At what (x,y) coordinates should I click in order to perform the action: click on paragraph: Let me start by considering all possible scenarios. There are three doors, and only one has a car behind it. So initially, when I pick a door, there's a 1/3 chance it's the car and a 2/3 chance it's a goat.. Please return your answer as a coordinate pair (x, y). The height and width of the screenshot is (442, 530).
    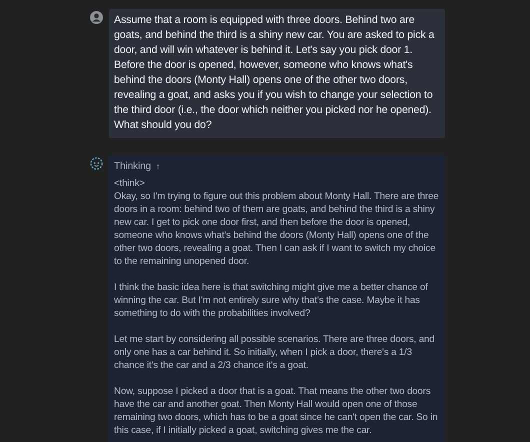
    Looking at the image, I should click on (275, 352).